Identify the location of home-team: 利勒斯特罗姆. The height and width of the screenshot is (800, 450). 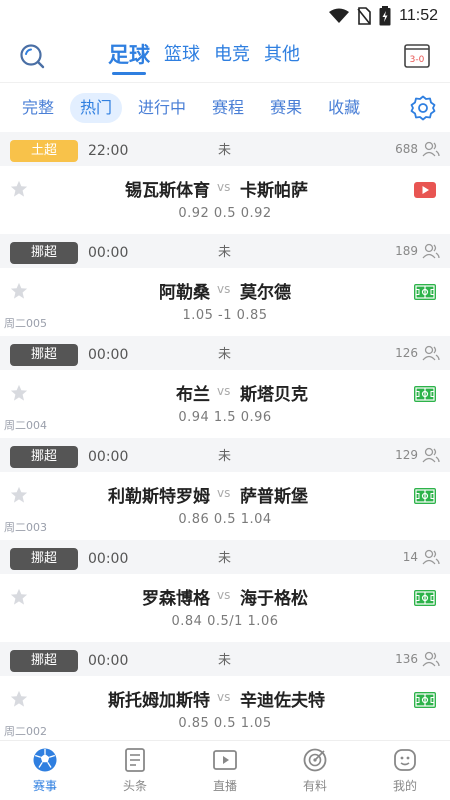
(159, 497).